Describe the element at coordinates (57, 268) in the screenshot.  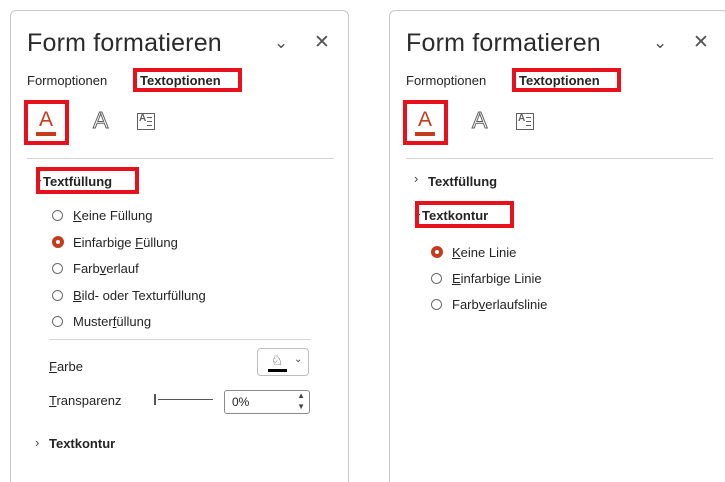
I see `radio-gradient-fill` at that location.